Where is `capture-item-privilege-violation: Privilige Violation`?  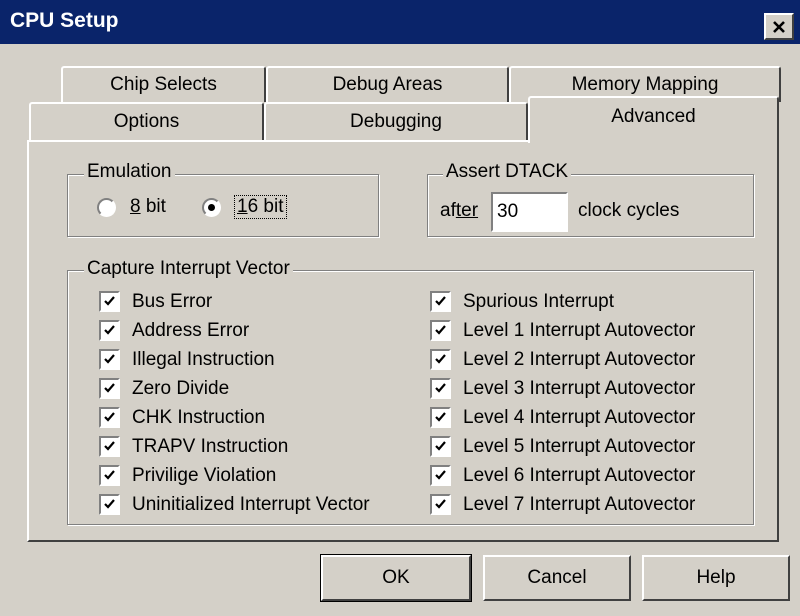 capture-item-privilege-violation: Privilige Violation is located at coordinates (234, 475).